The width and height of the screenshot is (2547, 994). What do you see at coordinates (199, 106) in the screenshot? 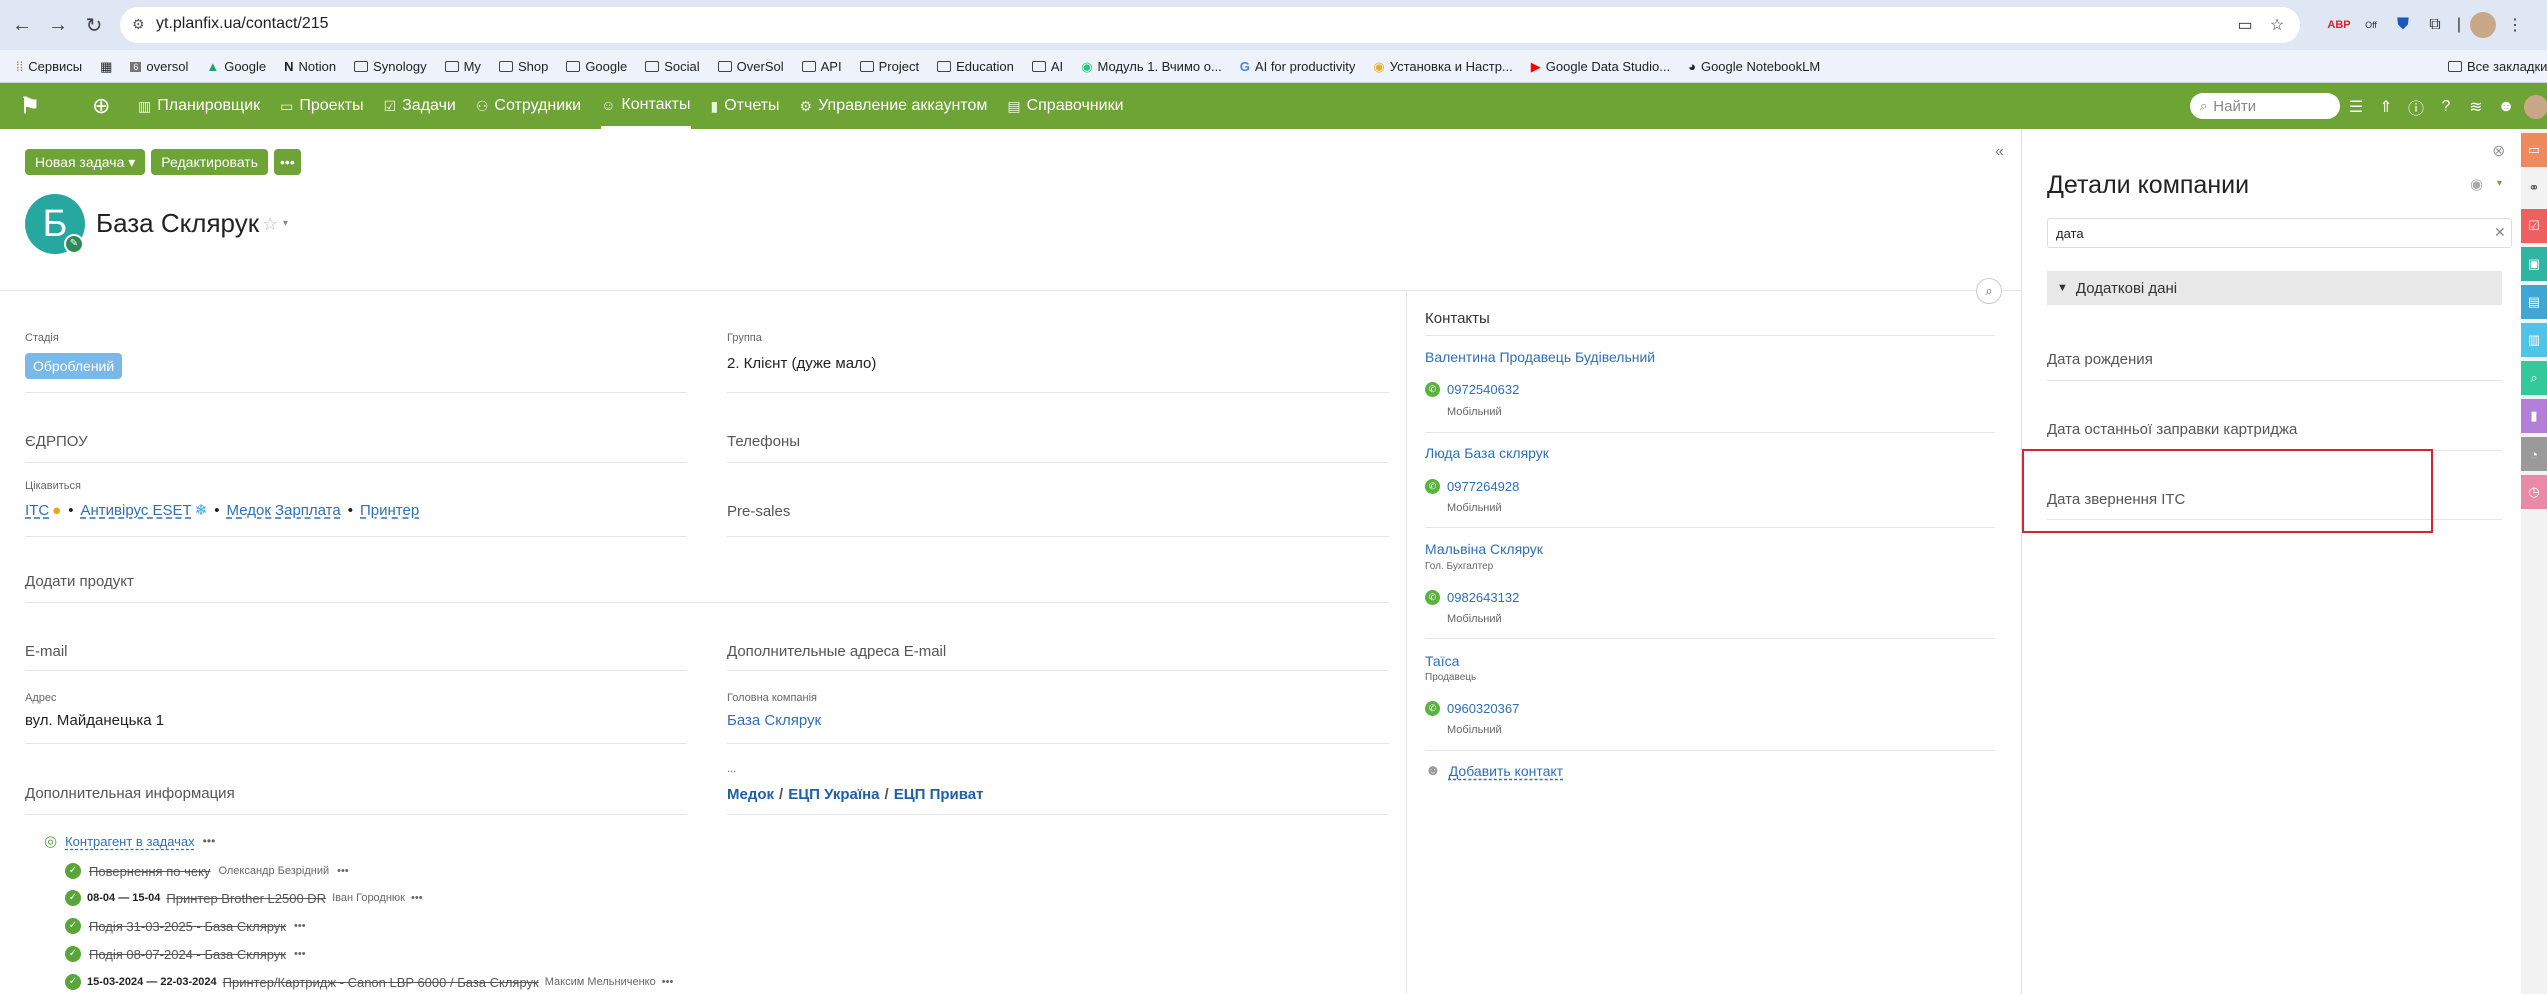
I see `nav-planner: ▥ Планировщик` at bounding box center [199, 106].